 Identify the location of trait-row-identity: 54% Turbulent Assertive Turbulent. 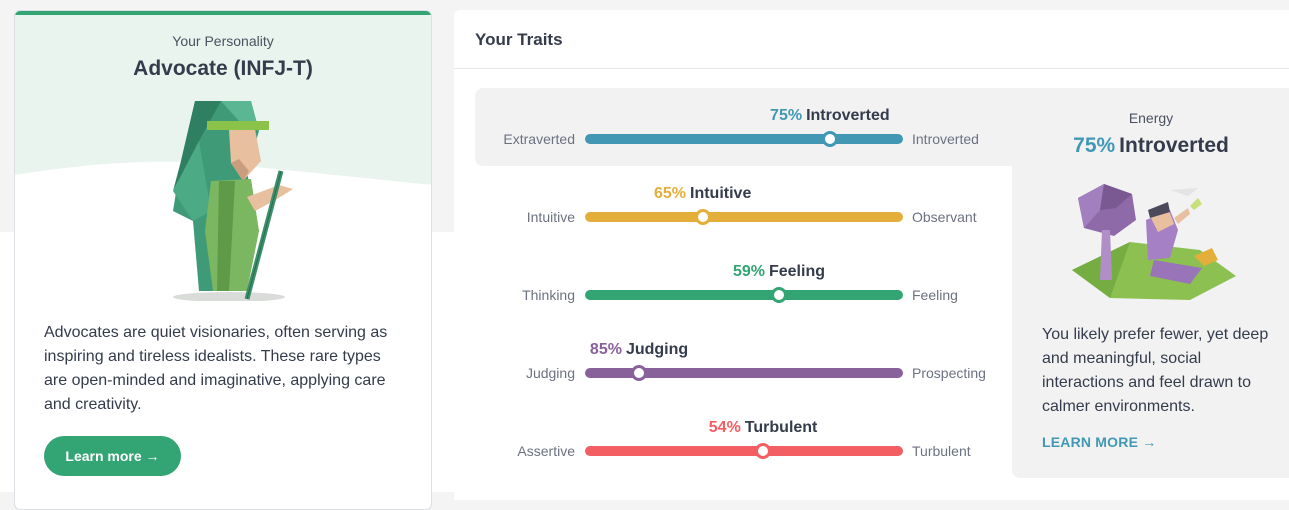
(744, 439).